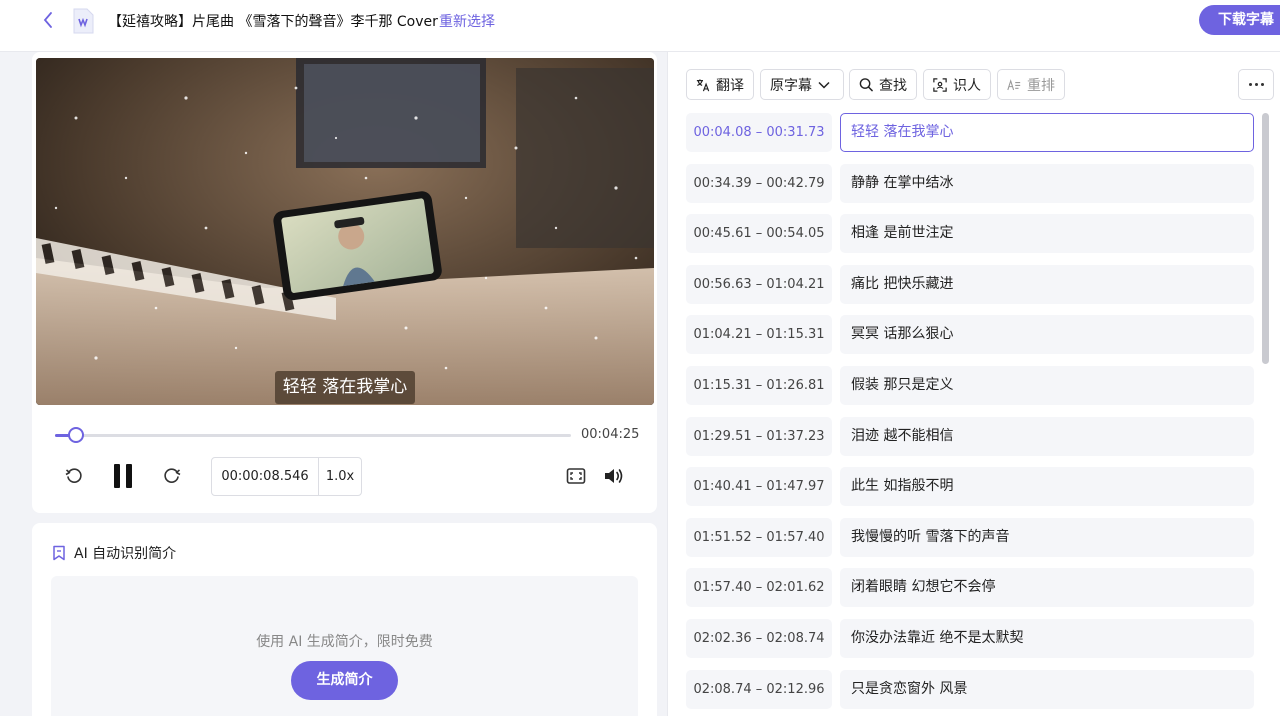  I want to click on pause-icon, so click(123, 476).